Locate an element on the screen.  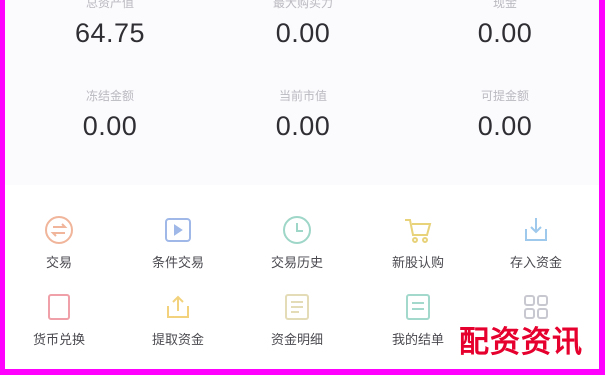
menu-item-currency-exchange: 货币兑换 is located at coordinates (59, 318).